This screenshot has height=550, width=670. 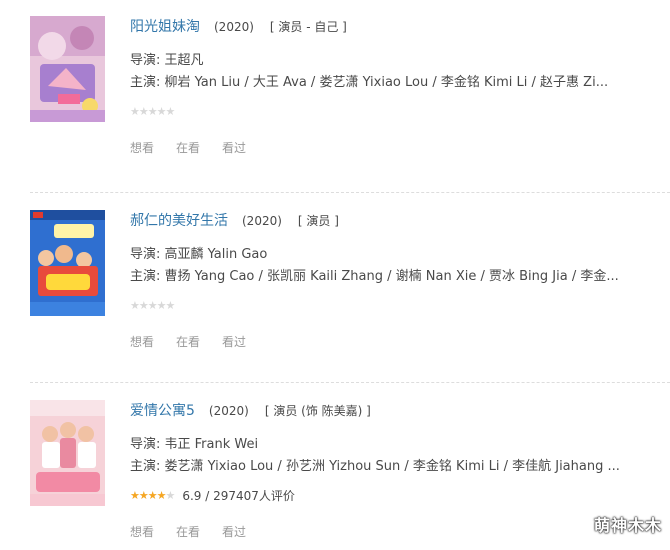 What do you see at coordinates (400, 410) in the screenshot?
I see `title-line: 爱情公寓5 (2020) [ 演员 (饰 陈美嘉) ]` at bounding box center [400, 410].